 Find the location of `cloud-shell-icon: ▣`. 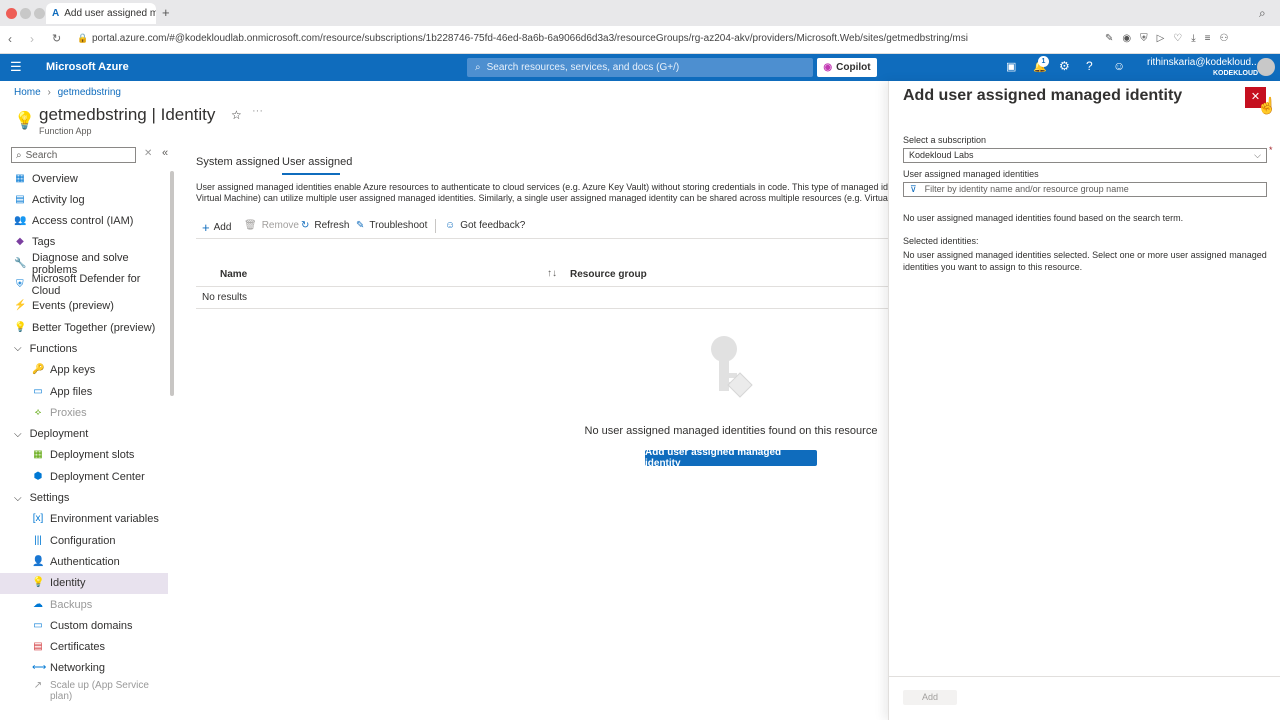

cloud-shell-icon: ▣ is located at coordinates (1011, 66).